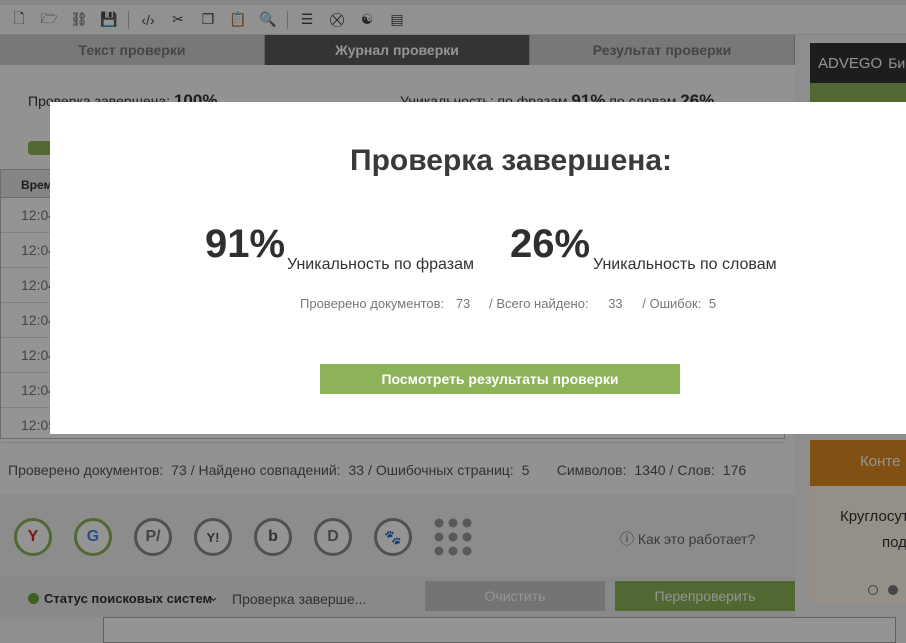  I want to click on phrases-uniqueness-value: 91%, so click(245, 244).